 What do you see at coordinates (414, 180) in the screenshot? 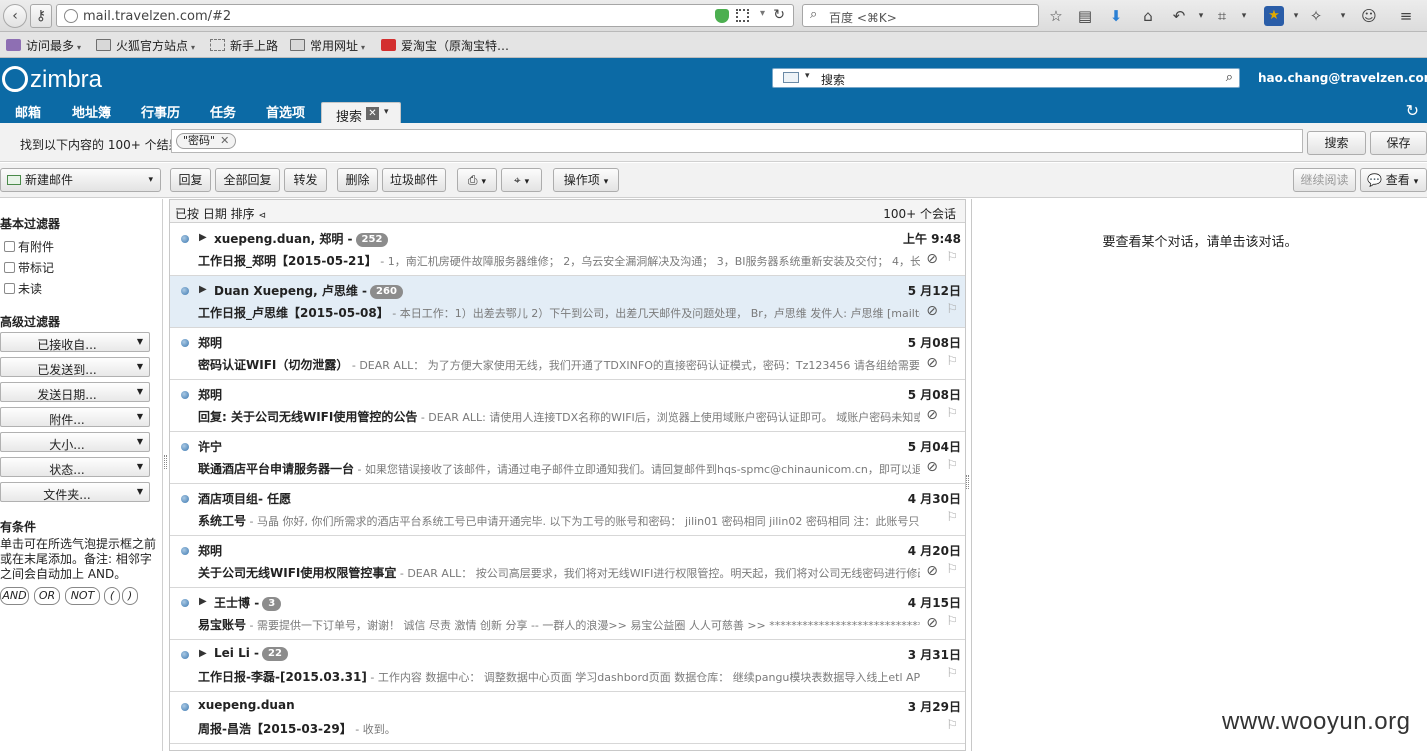
I see `junk-button: 垃圾邮件` at bounding box center [414, 180].